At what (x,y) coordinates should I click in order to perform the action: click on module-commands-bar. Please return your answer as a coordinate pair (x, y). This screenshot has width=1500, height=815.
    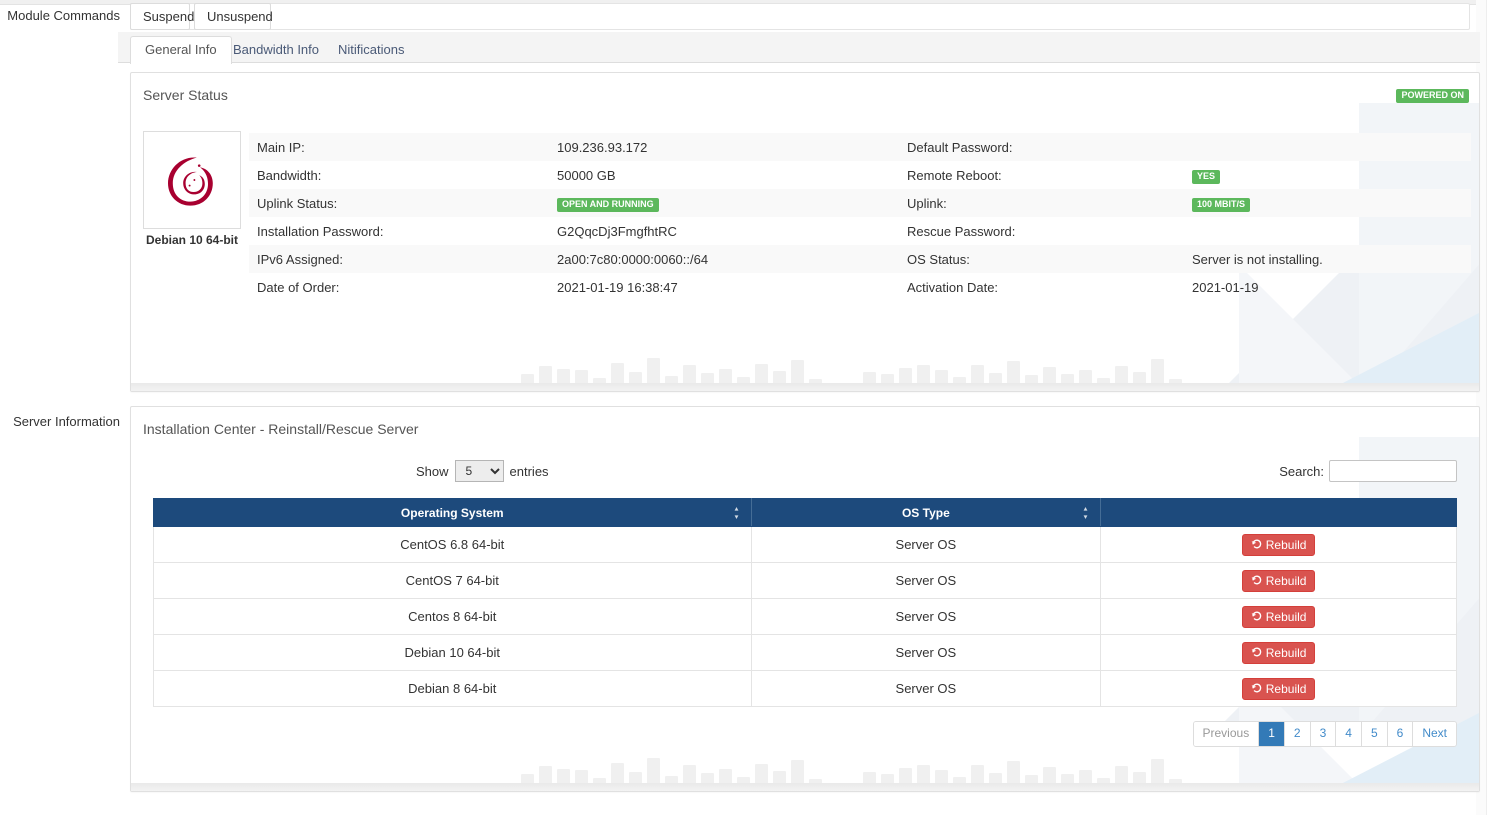
    Looking at the image, I should click on (800, 16).